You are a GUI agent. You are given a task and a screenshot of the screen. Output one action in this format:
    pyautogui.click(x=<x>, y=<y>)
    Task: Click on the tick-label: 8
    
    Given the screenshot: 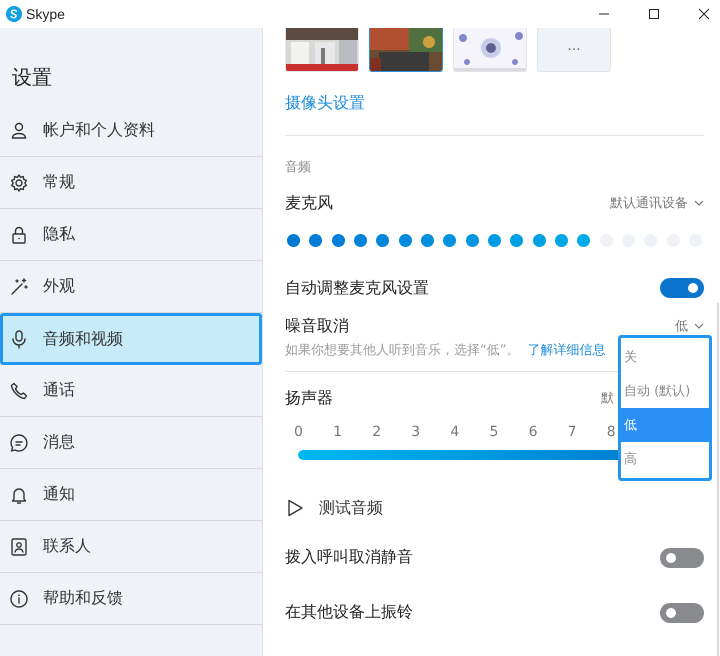 What is the action you would take?
    pyautogui.click(x=611, y=432)
    